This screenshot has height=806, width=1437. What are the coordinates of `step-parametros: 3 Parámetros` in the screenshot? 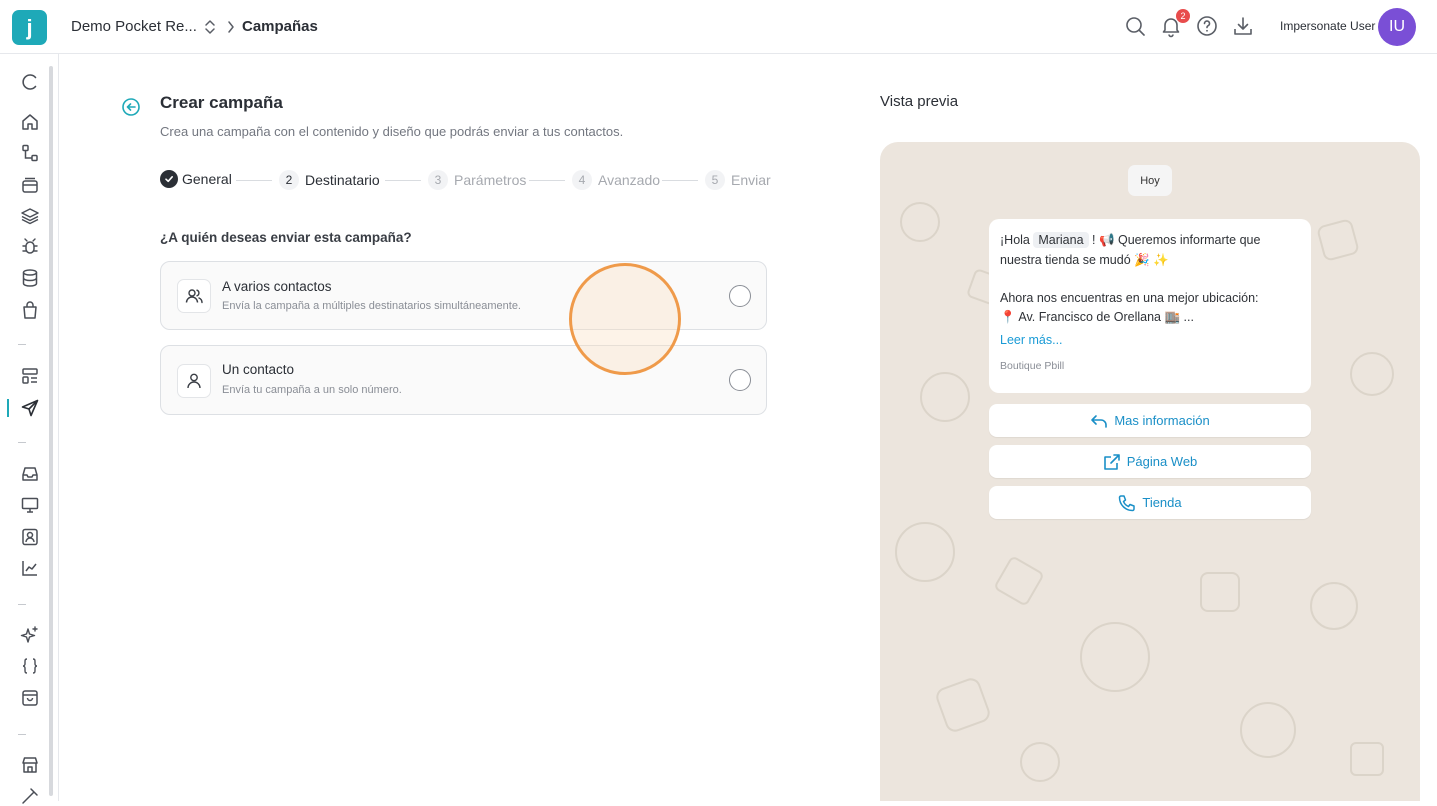 It's located at (477, 180).